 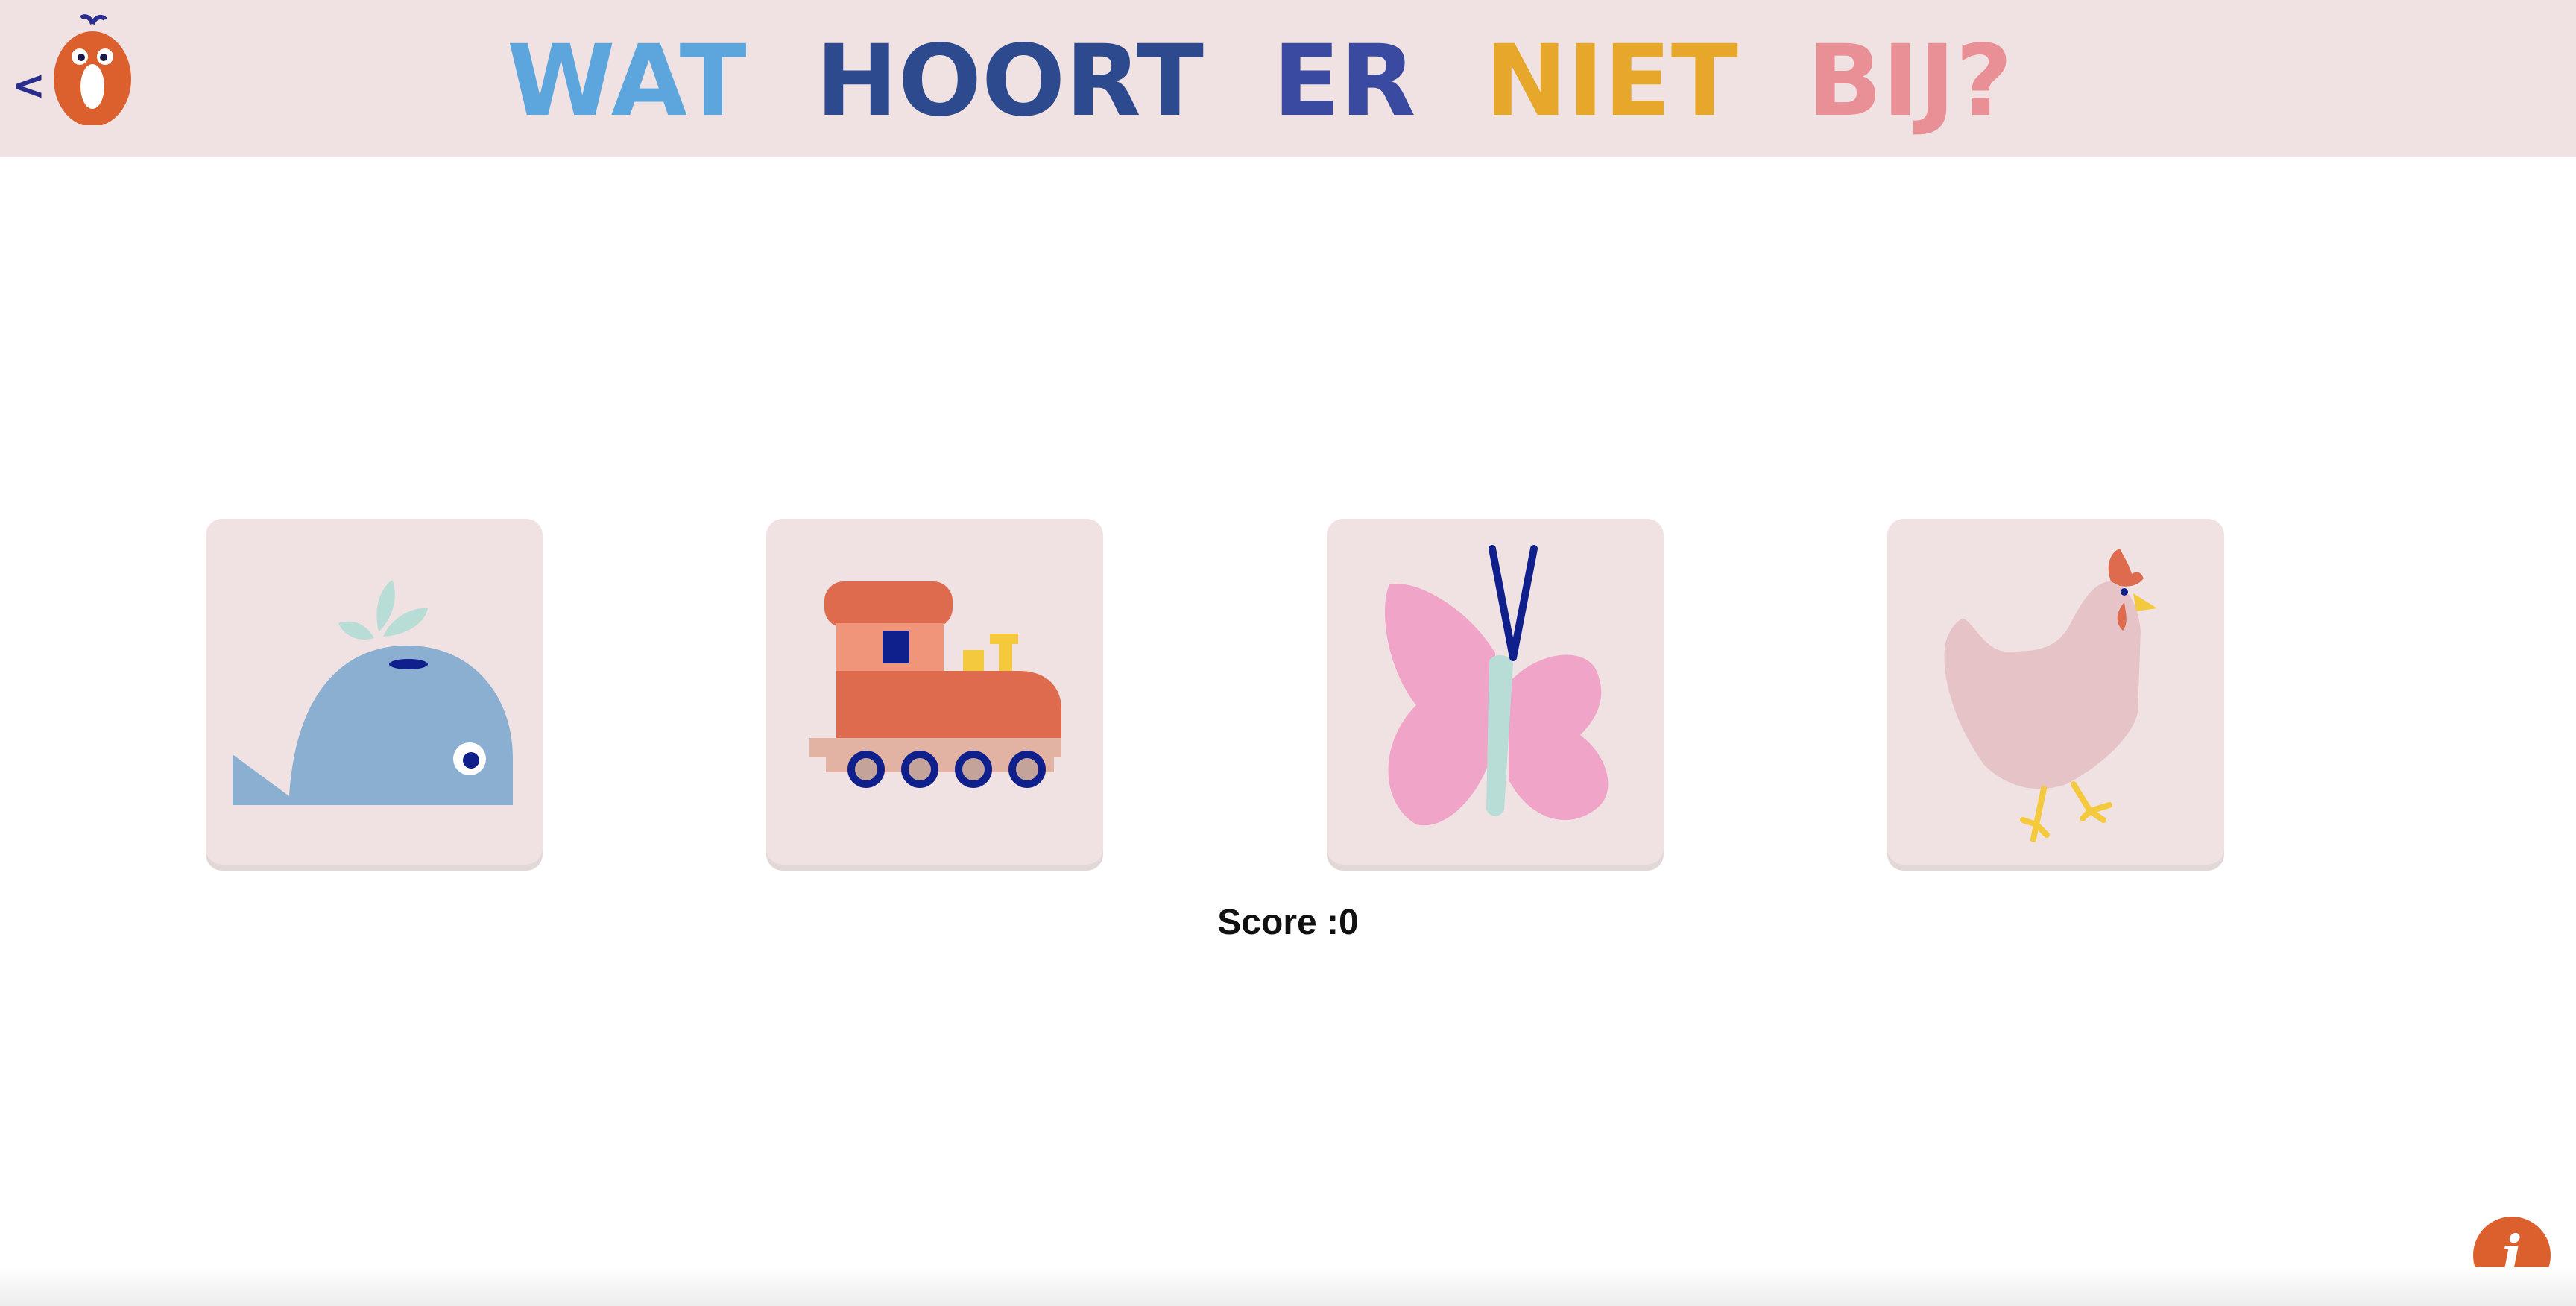 What do you see at coordinates (1288, 1286) in the screenshot?
I see `bottom-edge-shade` at bounding box center [1288, 1286].